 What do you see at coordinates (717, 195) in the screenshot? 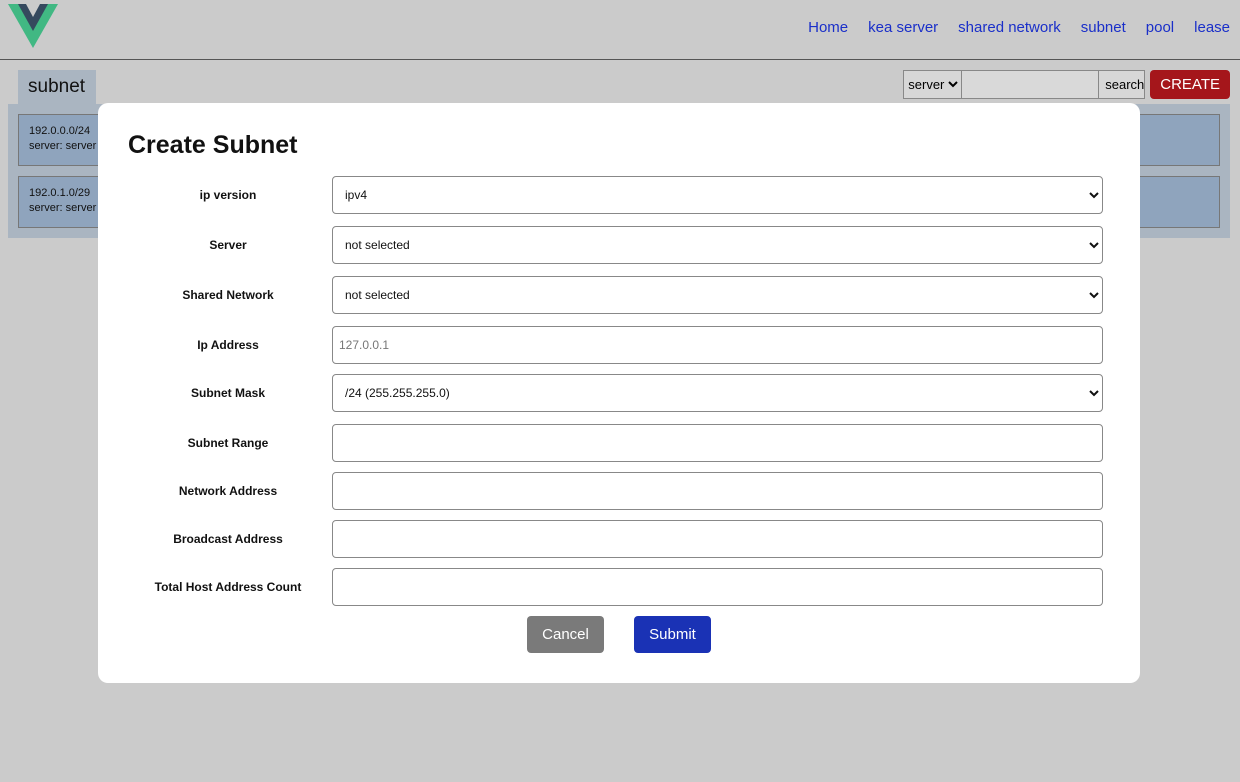
I see `ip-version-select: ipv4` at bounding box center [717, 195].